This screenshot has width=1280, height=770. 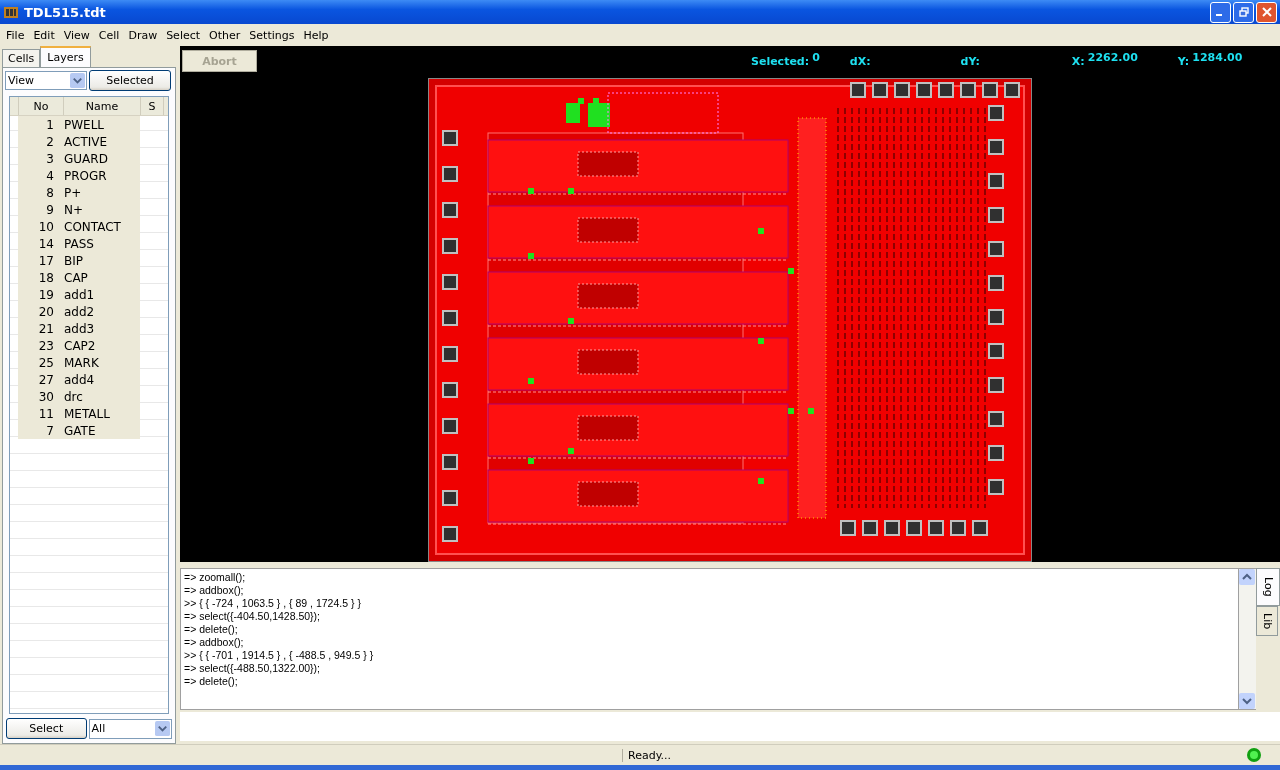 What do you see at coordinates (40, 328) in the screenshot?
I see `table-cell: 21` at bounding box center [40, 328].